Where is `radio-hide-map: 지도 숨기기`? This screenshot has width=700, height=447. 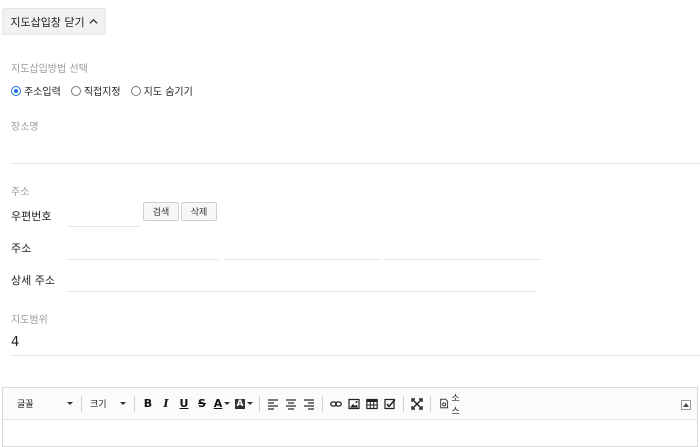 radio-hide-map: 지도 숨기기 is located at coordinates (161, 90).